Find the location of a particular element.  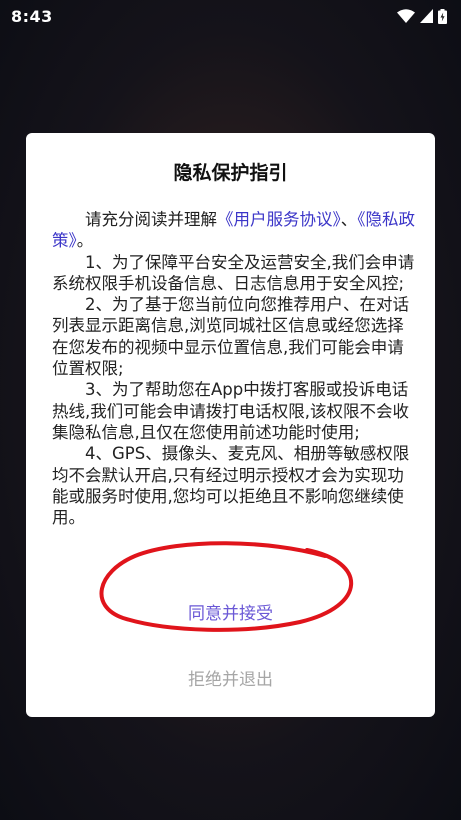

intro-paragraph: 请充分阅读并理解《用户服务协议》、《隐私政策》。 is located at coordinates (235, 230).